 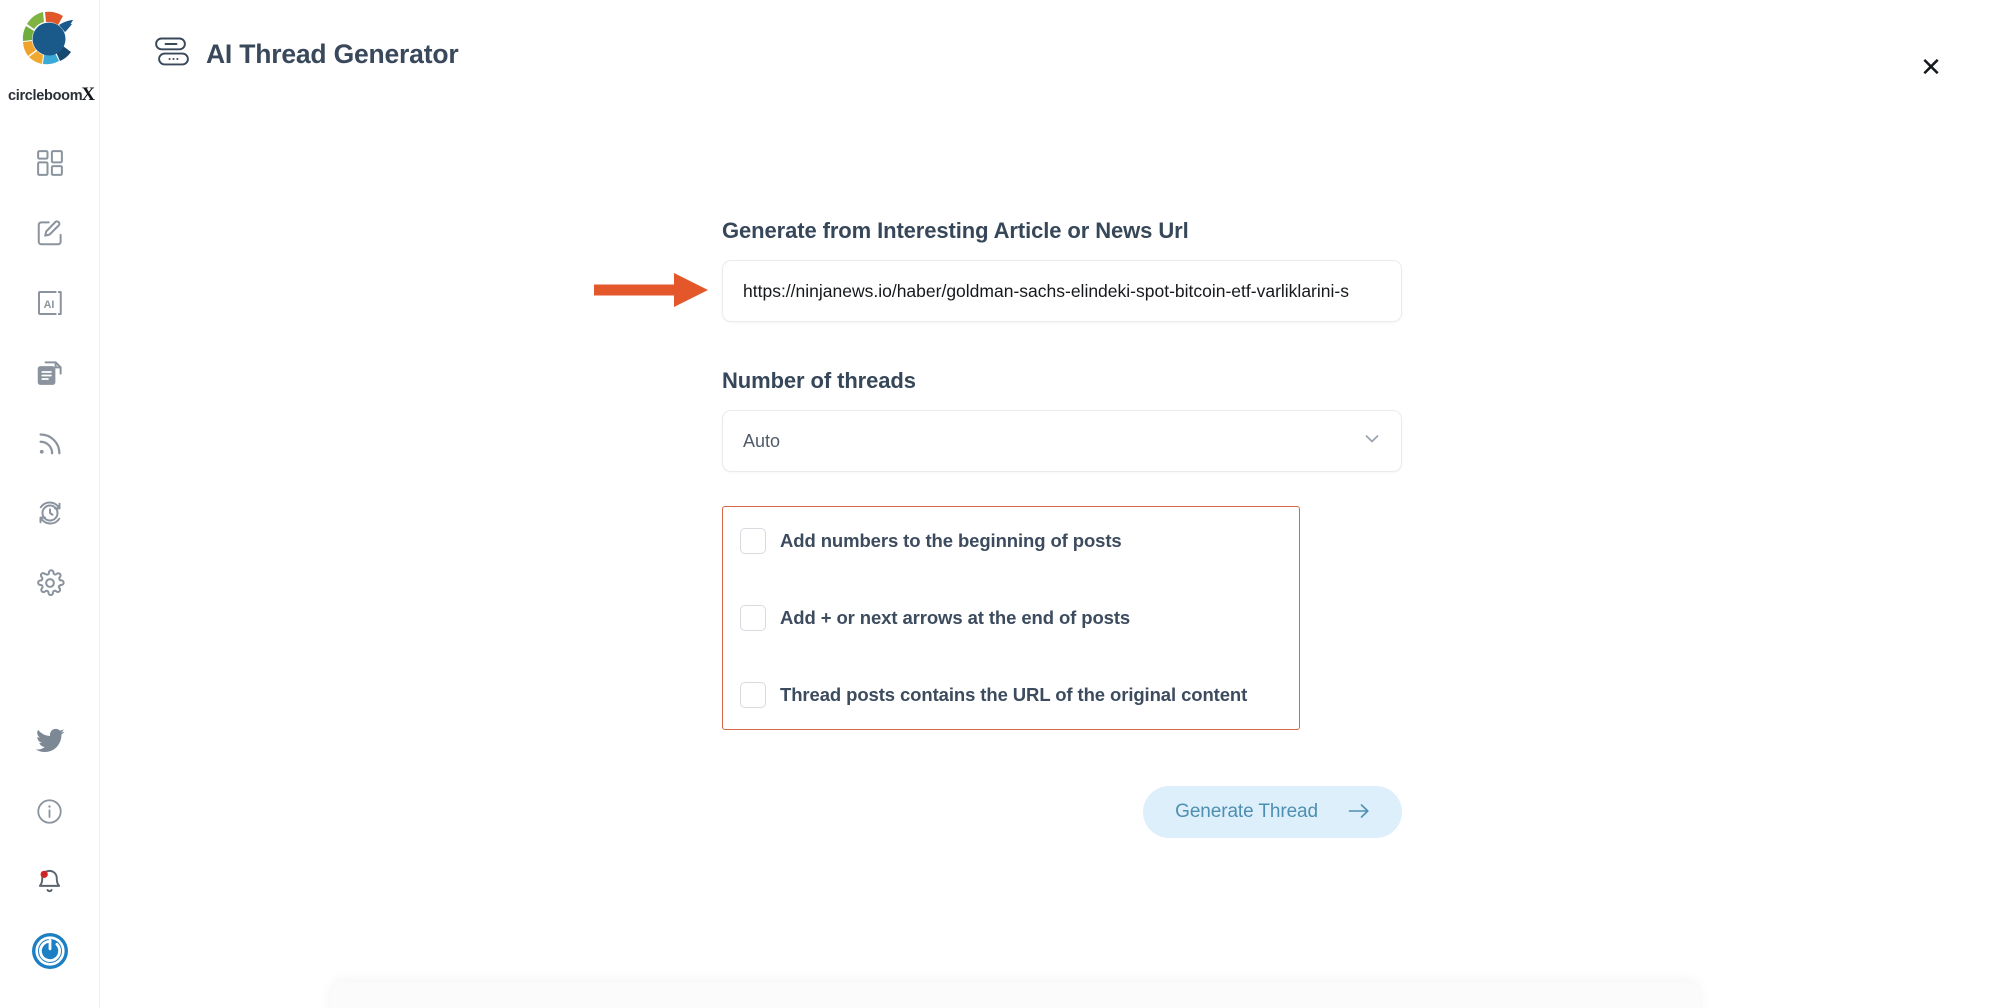 I want to click on threads-select: Auto, so click(x=1062, y=441).